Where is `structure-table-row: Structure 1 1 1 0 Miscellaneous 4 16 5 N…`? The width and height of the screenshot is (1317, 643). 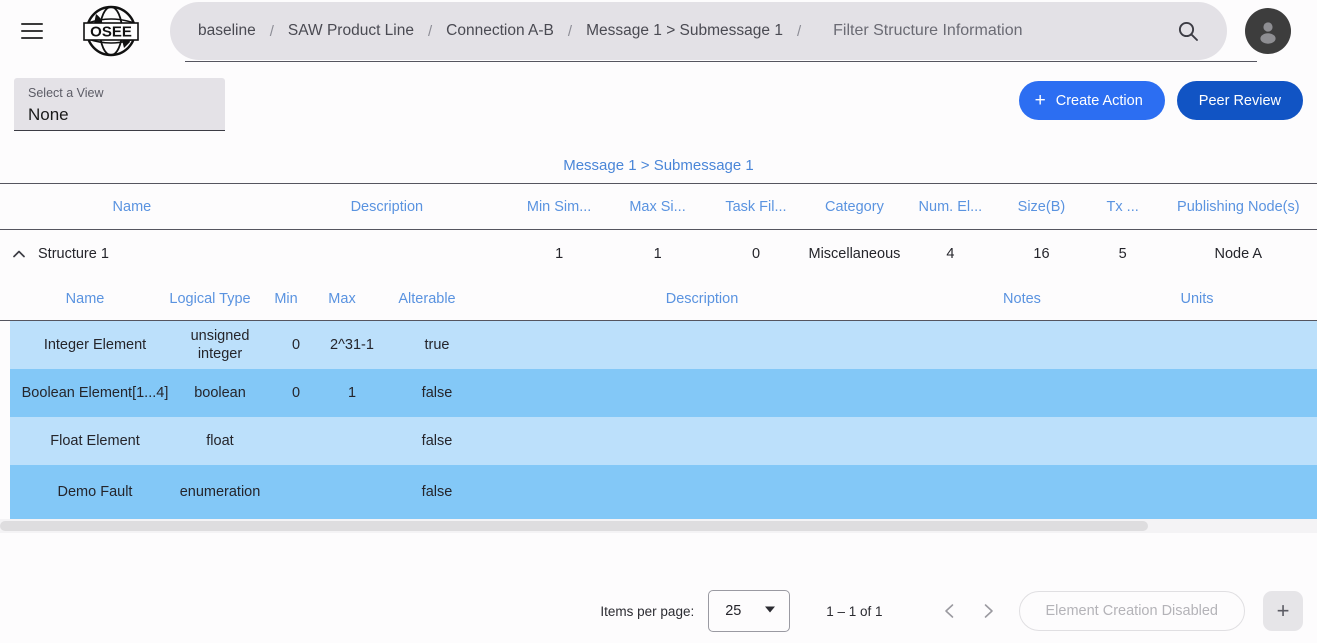 structure-table-row: Structure 1 1 1 0 Miscellaneous 4 16 5 N… is located at coordinates (658, 253).